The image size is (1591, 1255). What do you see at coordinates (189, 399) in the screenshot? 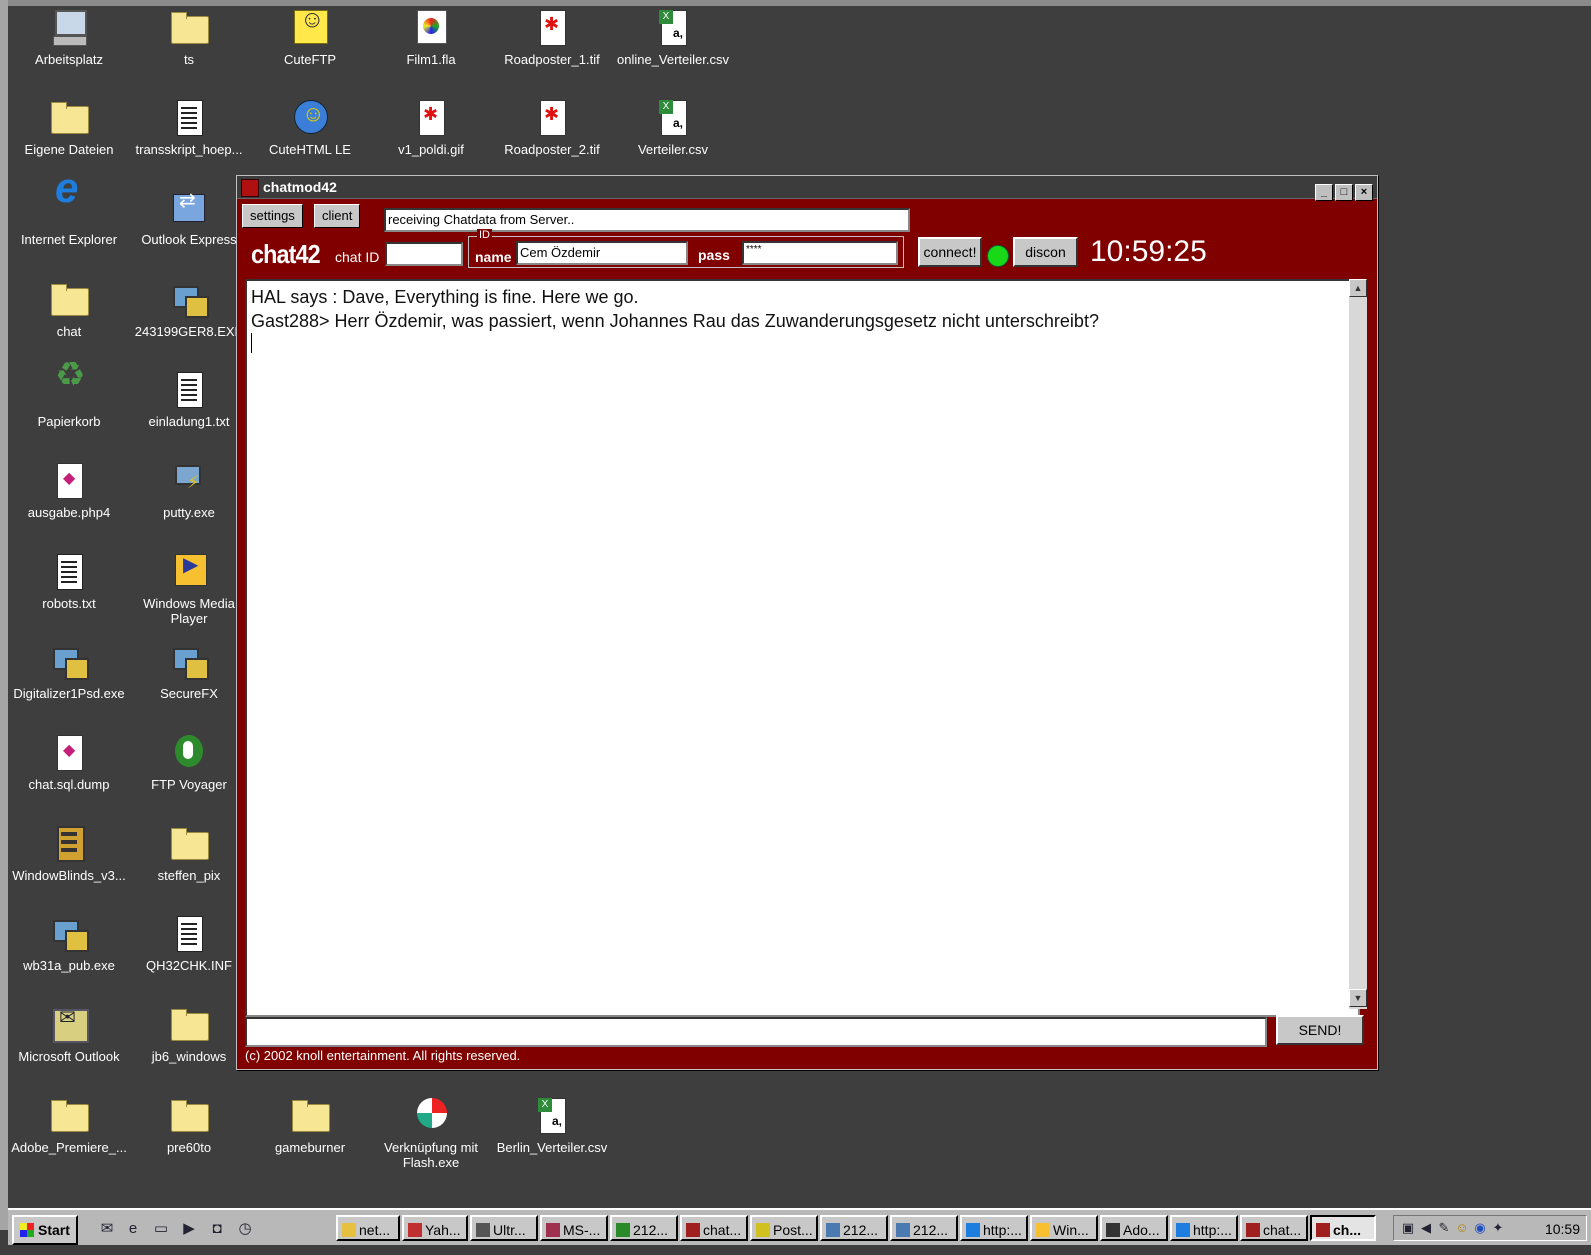
I see `desktop-icon-einladung: einladung1.txt` at bounding box center [189, 399].